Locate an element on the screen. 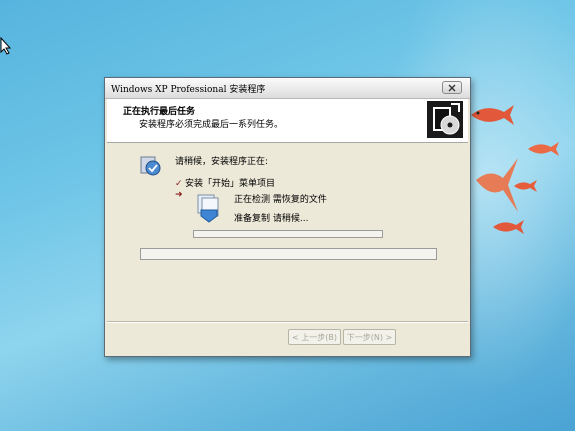 This screenshot has width=575, height=431. back-button: < 上一步(B) is located at coordinates (314, 337).